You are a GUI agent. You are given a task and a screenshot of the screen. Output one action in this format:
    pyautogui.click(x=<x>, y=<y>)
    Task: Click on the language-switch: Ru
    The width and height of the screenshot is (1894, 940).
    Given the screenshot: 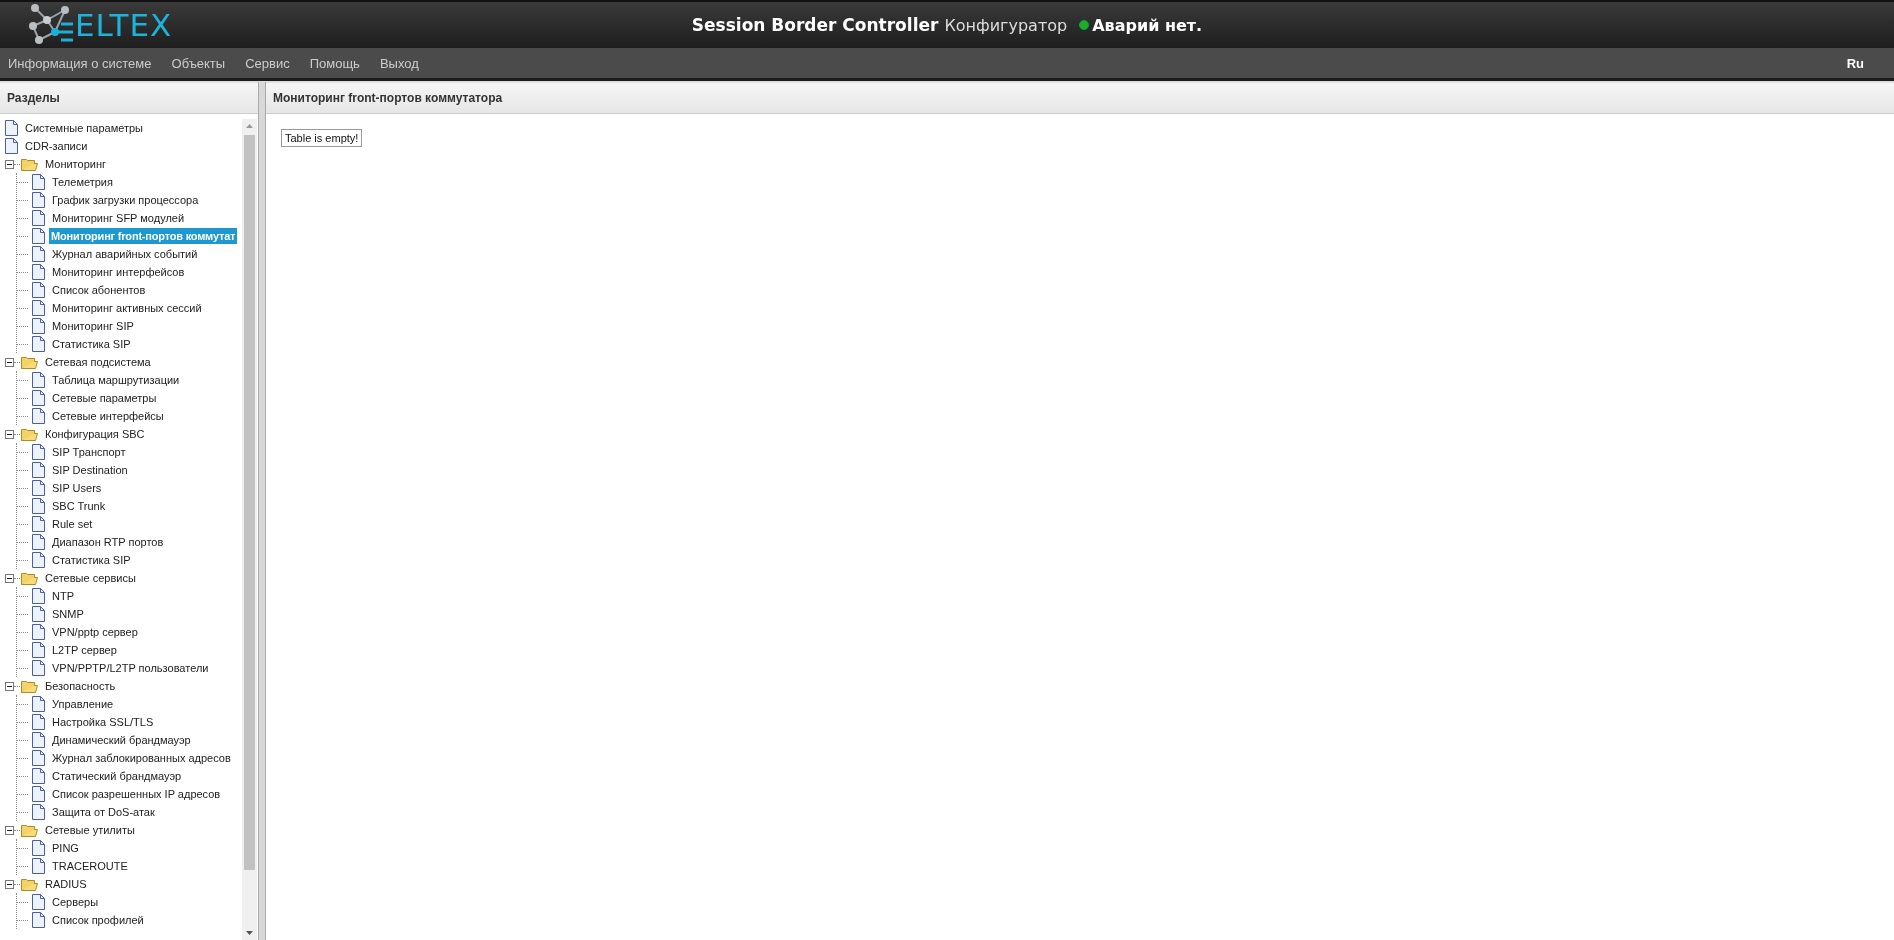 What is the action you would take?
    pyautogui.click(x=1855, y=63)
    